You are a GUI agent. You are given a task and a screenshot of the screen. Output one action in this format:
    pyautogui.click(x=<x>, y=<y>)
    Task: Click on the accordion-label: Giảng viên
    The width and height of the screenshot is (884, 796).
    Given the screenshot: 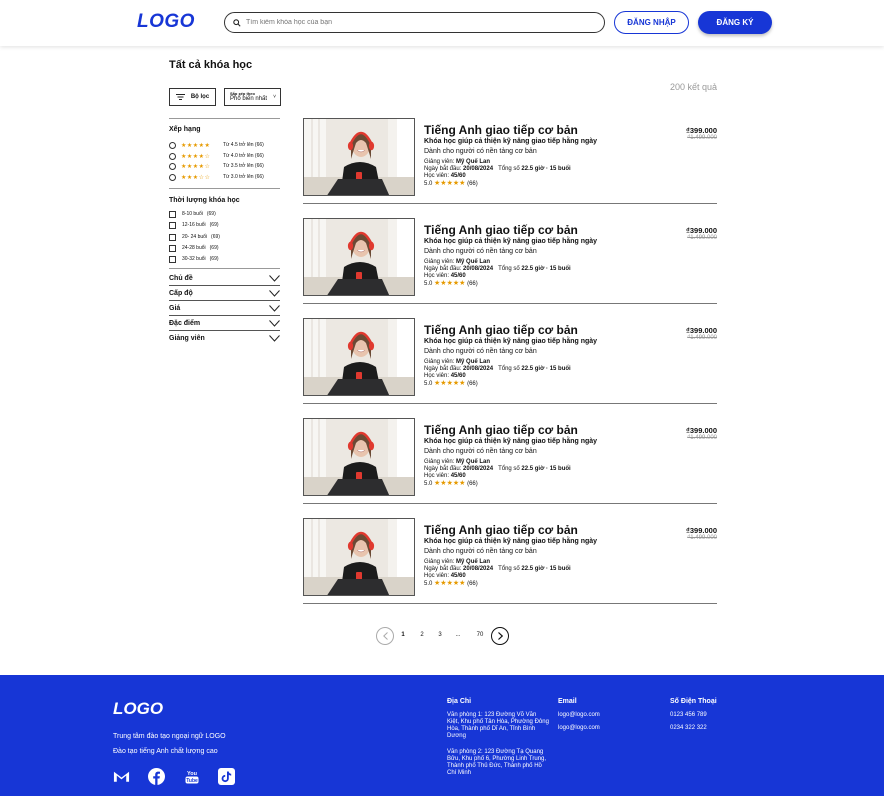 What is the action you would take?
    pyautogui.click(x=187, y=338)
    